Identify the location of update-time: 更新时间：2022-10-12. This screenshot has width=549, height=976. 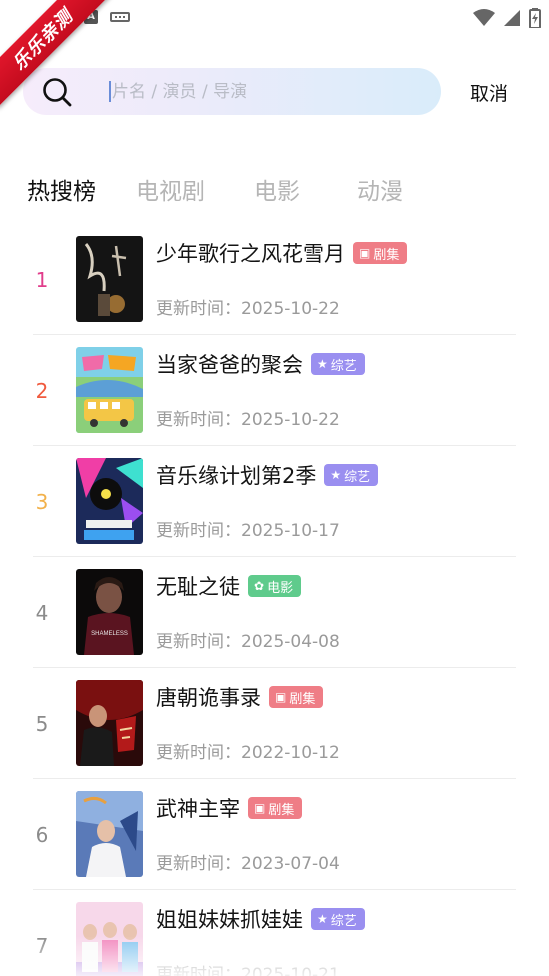
(248, 750).